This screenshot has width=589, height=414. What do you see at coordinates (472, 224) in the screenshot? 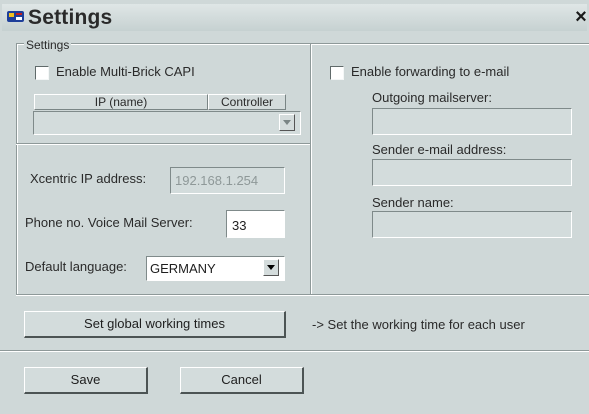
I see `sender-name-field` at bounding box center [472, 224].